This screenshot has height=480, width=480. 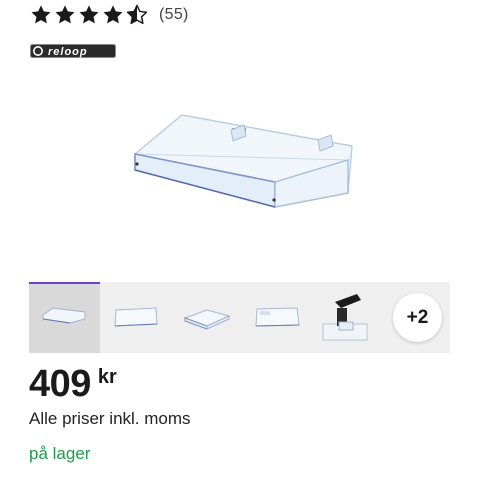 I want to click on thumbnail-dust-cover-angle, so click(x=206, y=317).